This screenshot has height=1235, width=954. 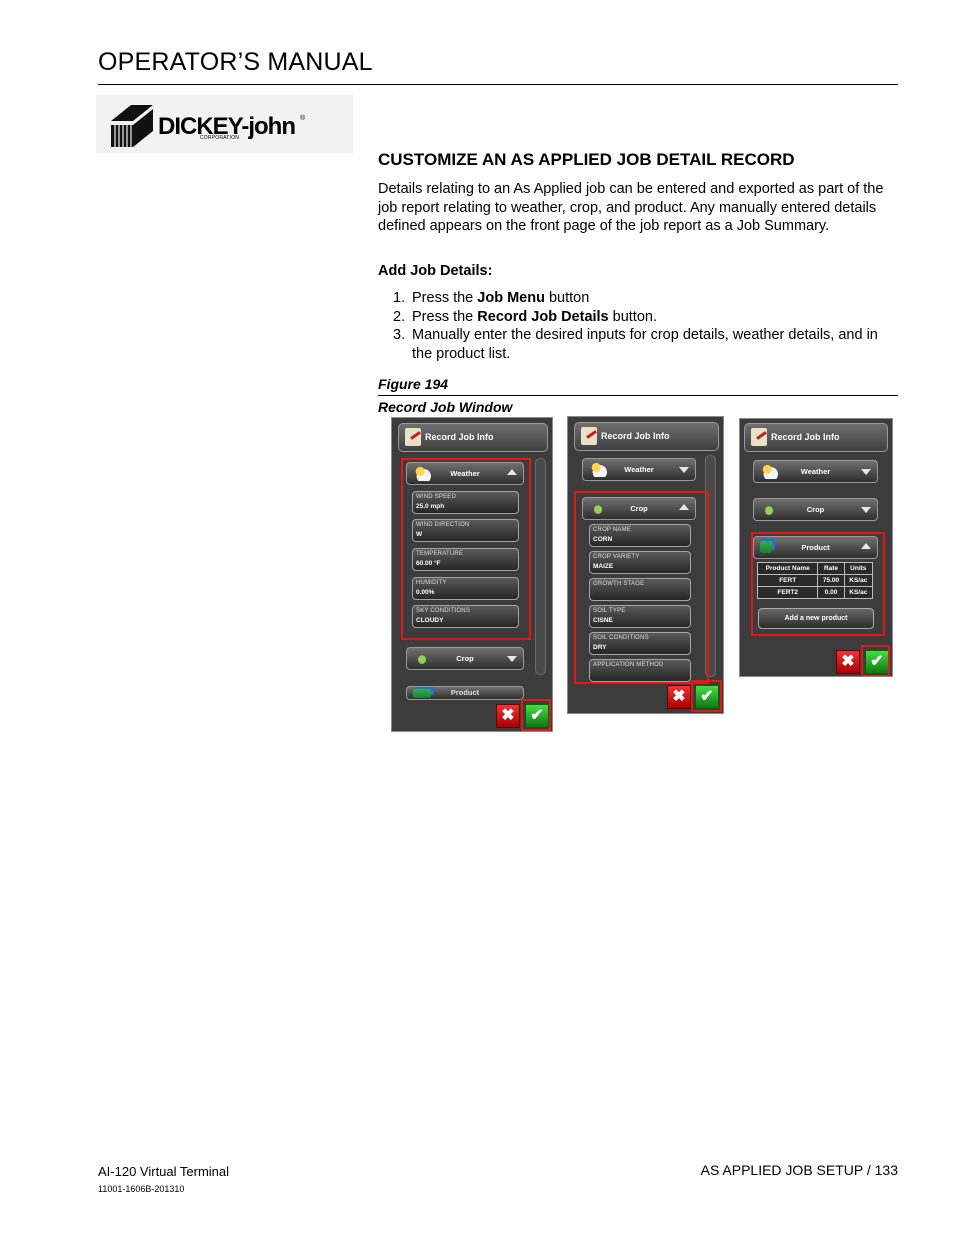 What do you see at coordinates (235, 62) in the screenshot?
I see `manual-title: OPERATOR’S MANUAL` at bounding box center [235, 62].